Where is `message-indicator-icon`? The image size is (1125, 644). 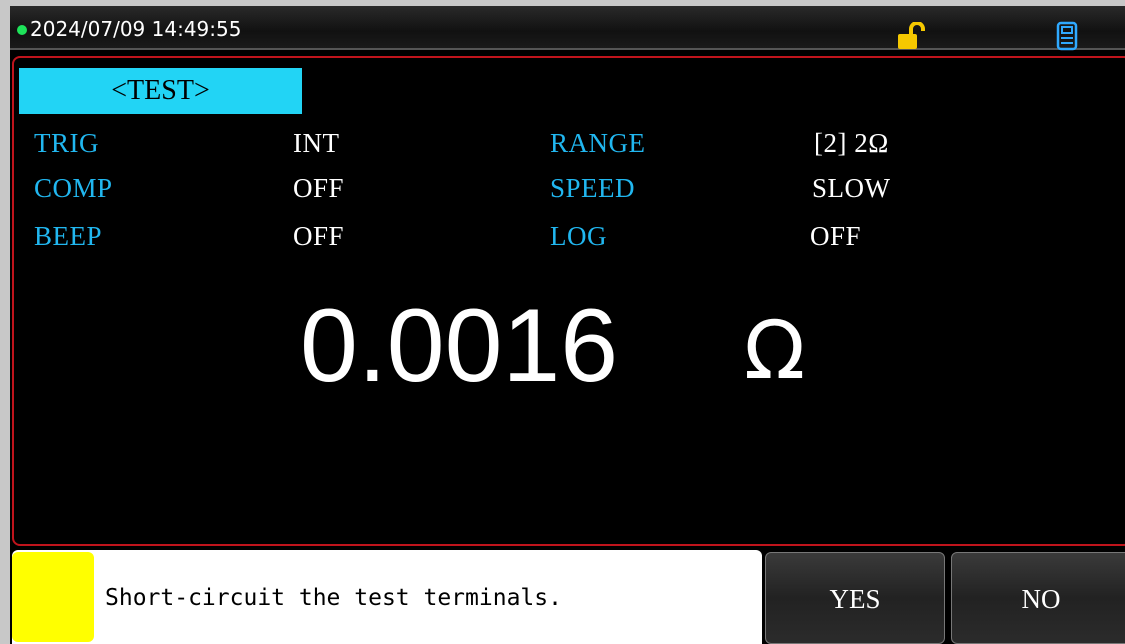 message-indicator-icon is located at coordinates (53, 597).